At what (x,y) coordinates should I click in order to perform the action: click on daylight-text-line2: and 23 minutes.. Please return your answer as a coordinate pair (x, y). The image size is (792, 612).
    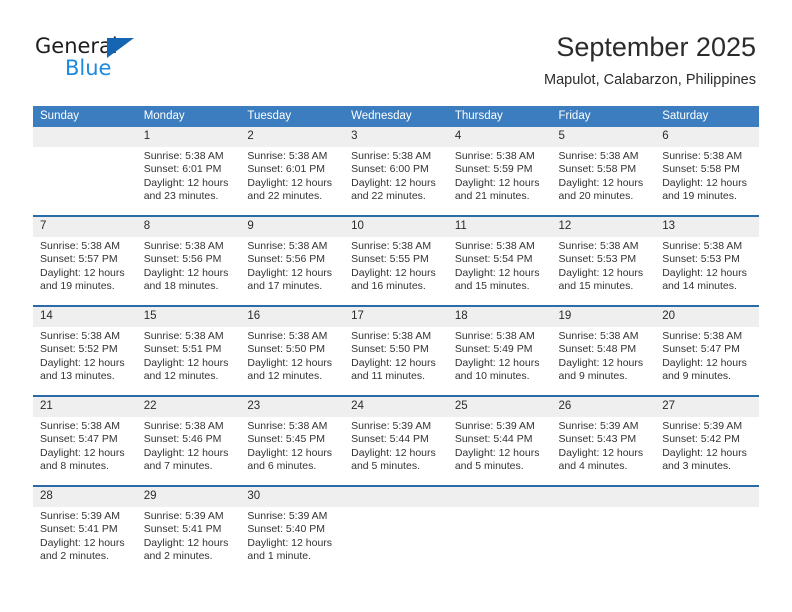
    Looking at the image, I should click on (181, 196).